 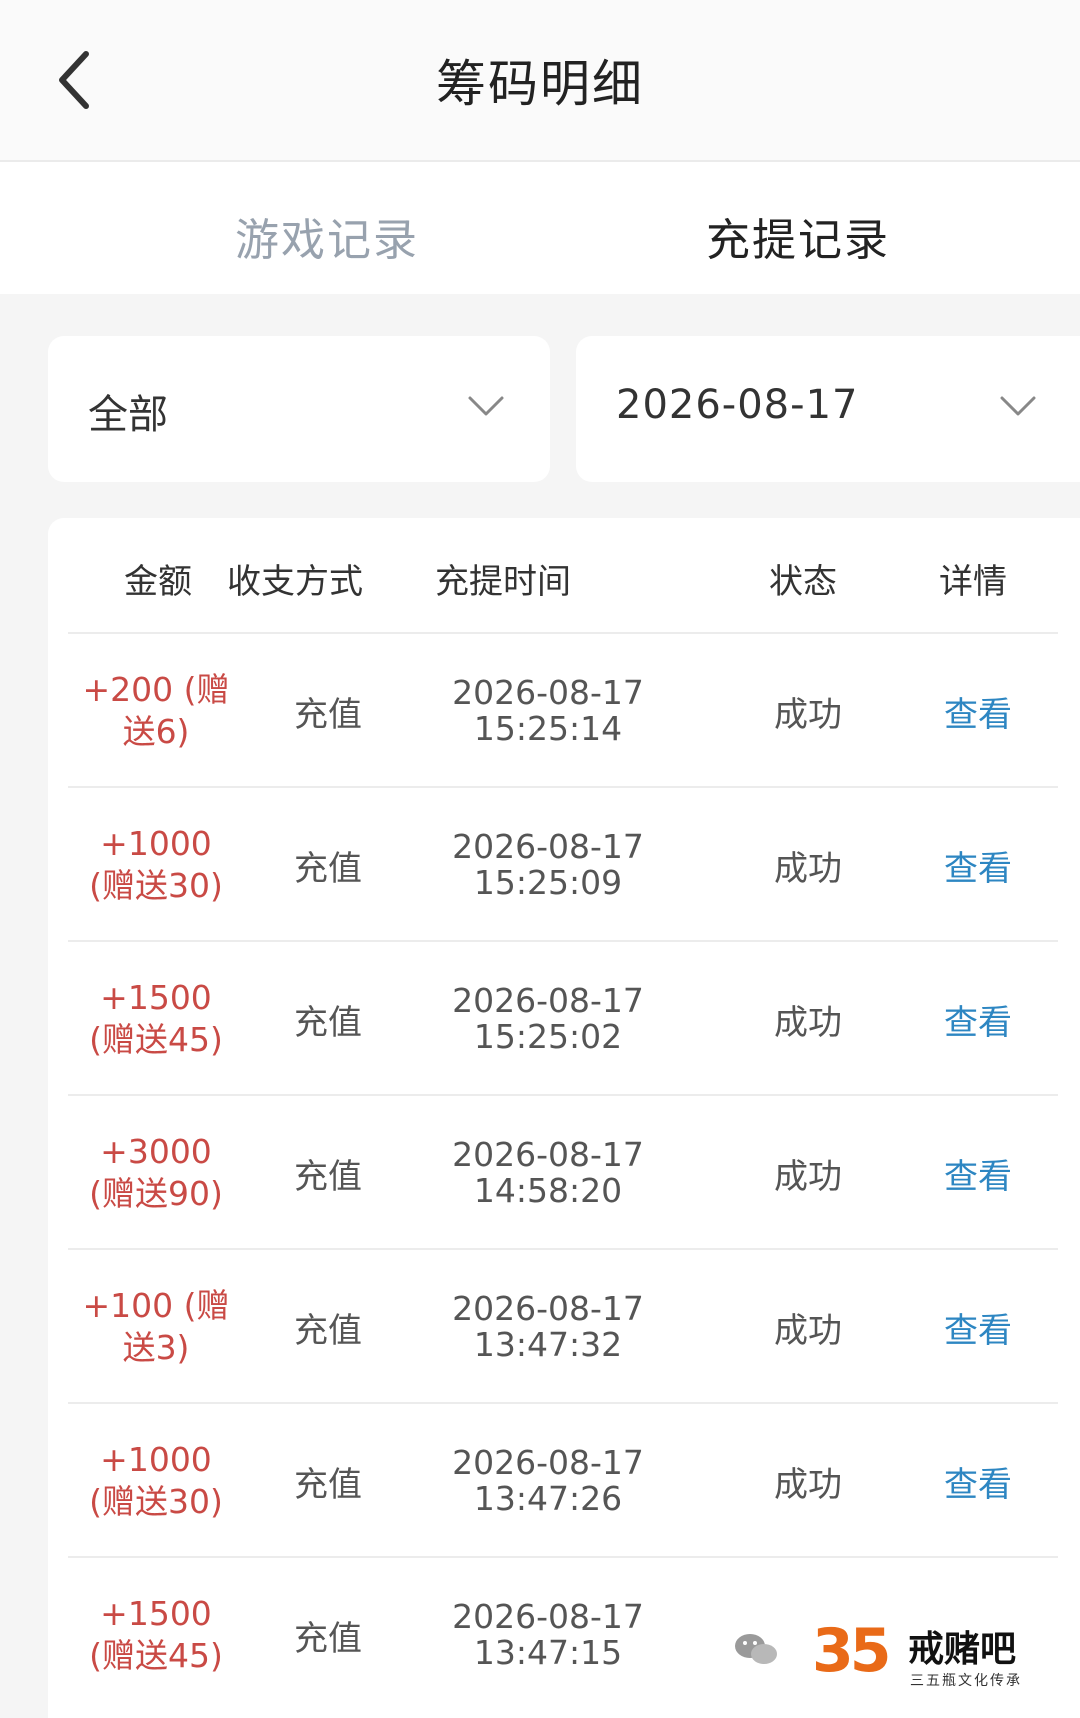 I want to click on time-cell: 2026-08-17 13:47:26, so click(x=548, y=1480).